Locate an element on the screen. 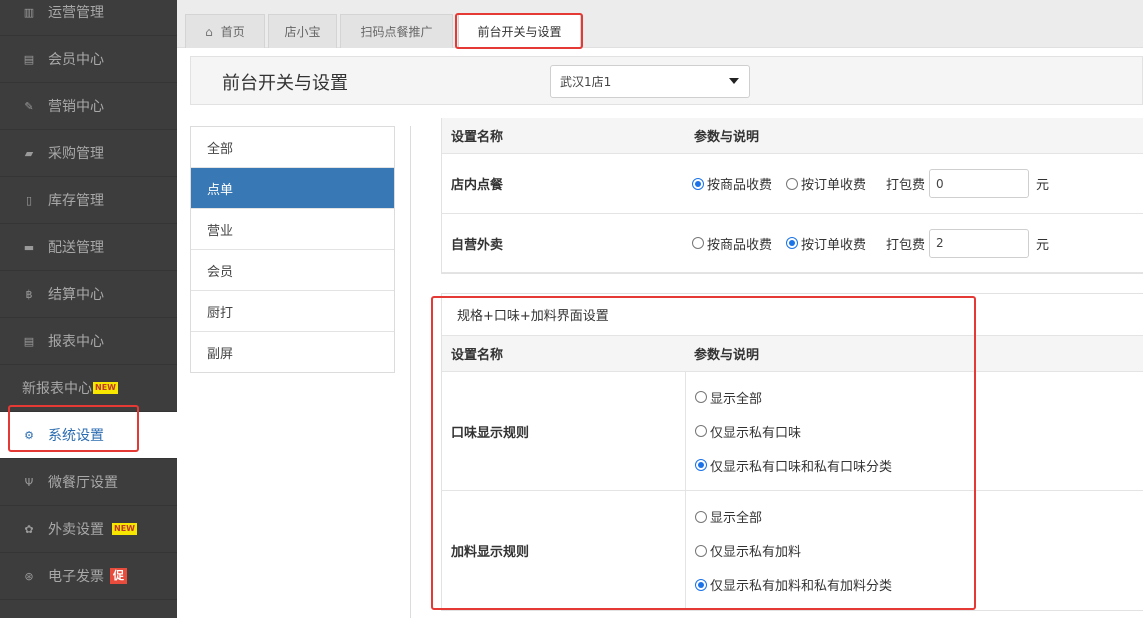 The image size is (1143, 618). sidebar-item-reports: ▤ 报表中心 is located at coordinates (88, 341).